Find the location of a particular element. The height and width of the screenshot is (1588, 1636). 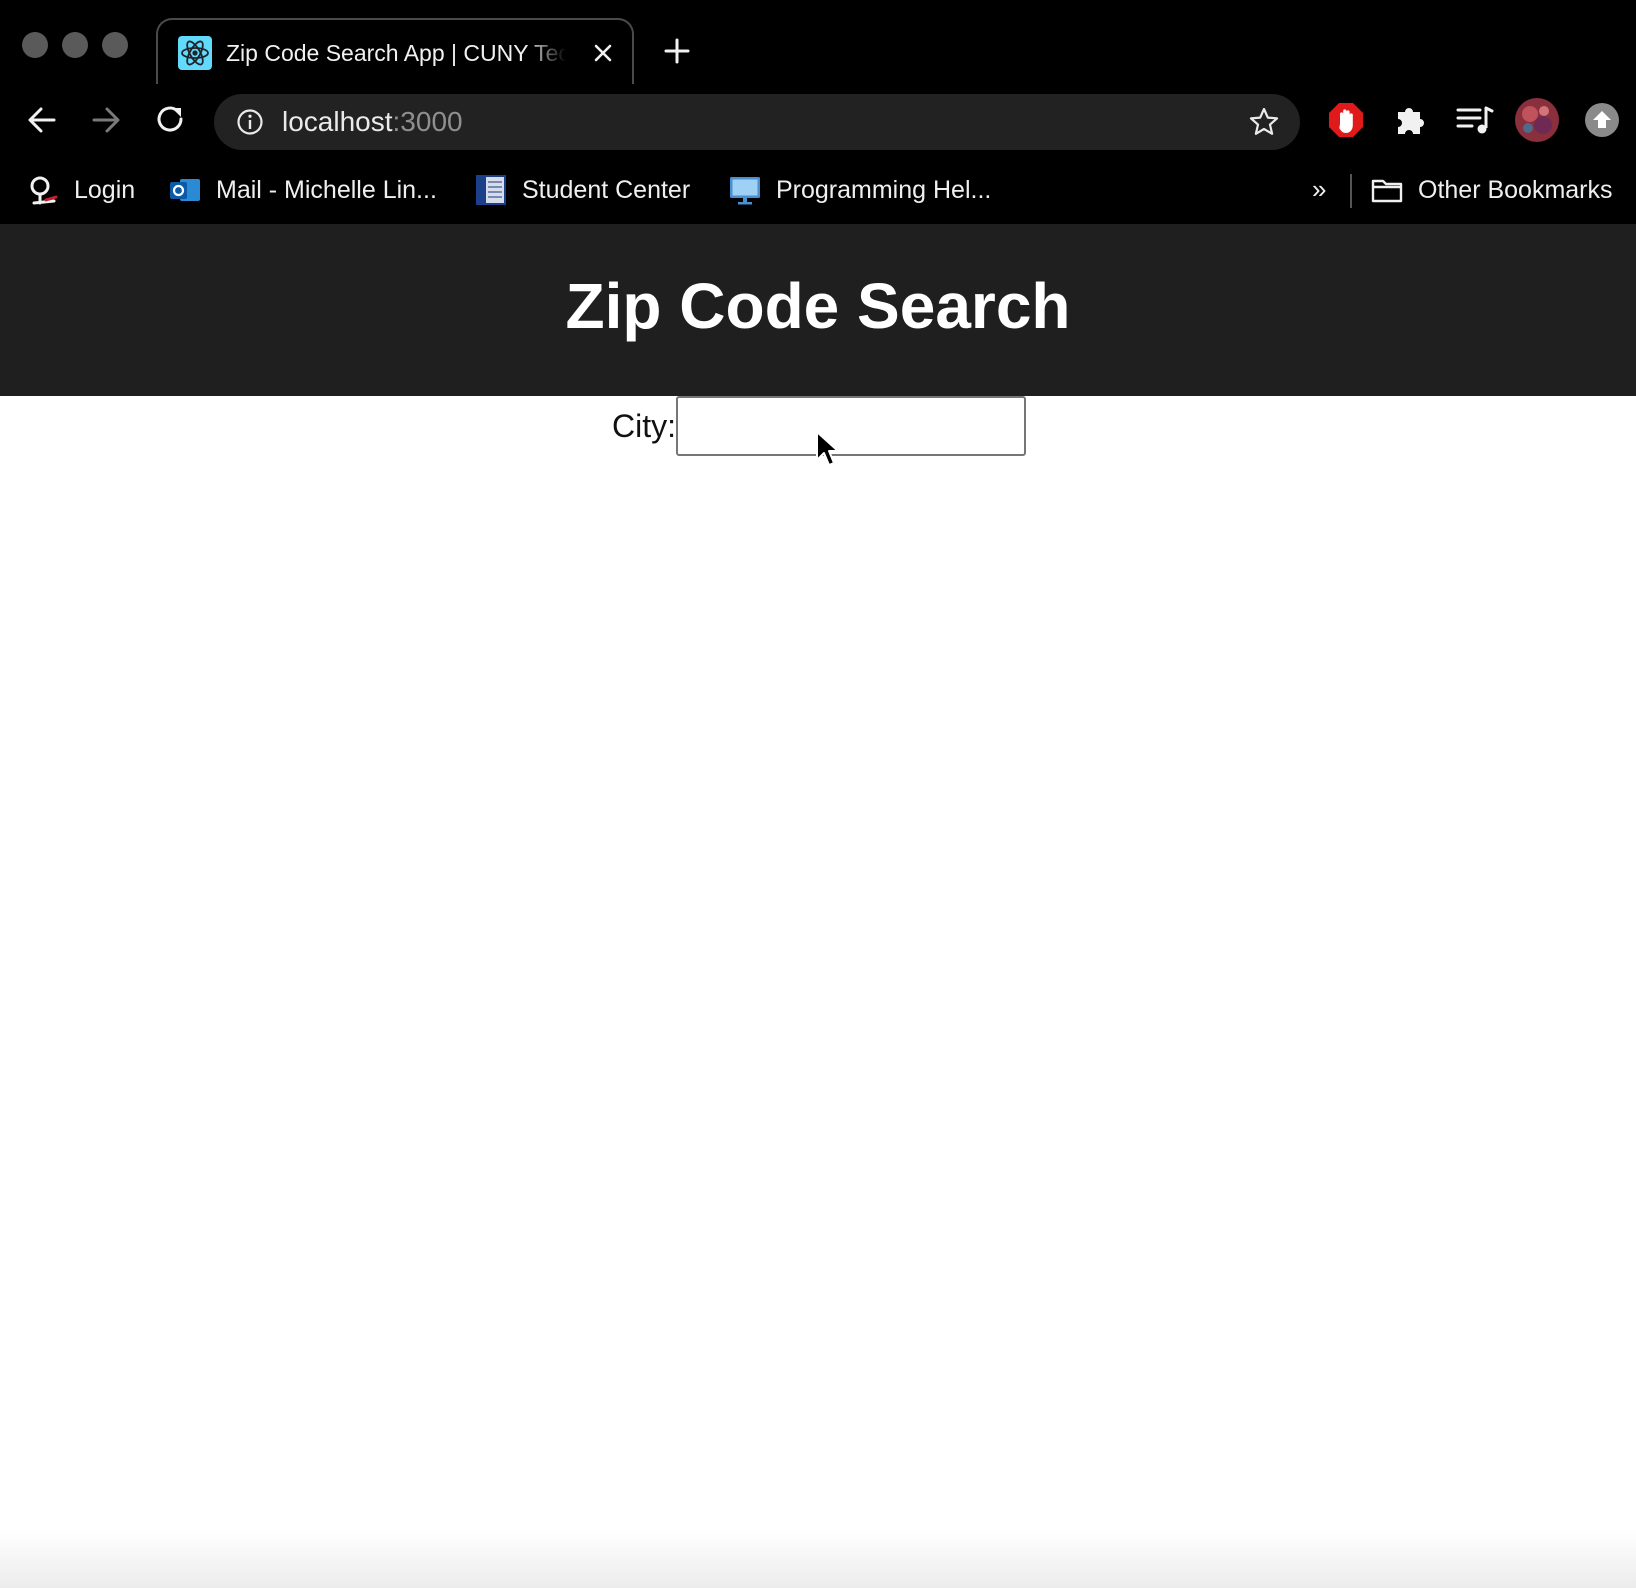

city-label: City: is located at coordinates (644, 426).